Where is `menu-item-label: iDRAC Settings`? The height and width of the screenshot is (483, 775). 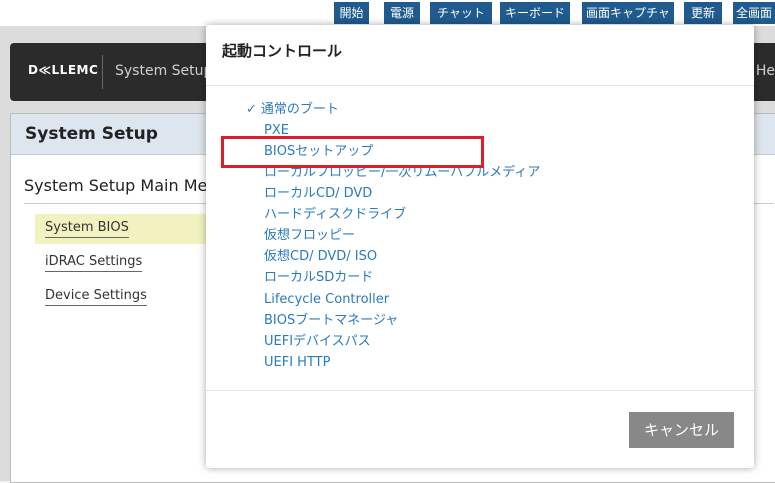
menu-item-label: iDRAC Settings is located at coordinates (94, 263).